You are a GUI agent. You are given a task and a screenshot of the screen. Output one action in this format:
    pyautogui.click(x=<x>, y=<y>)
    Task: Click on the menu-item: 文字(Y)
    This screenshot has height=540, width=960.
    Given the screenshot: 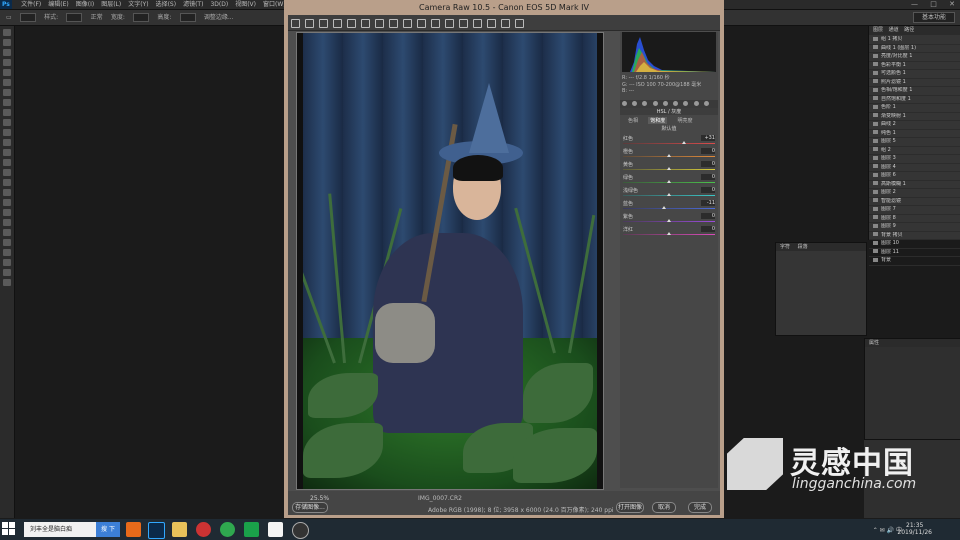 What is the action you would take?
    pyautogui.click(x=138, y=4)
    